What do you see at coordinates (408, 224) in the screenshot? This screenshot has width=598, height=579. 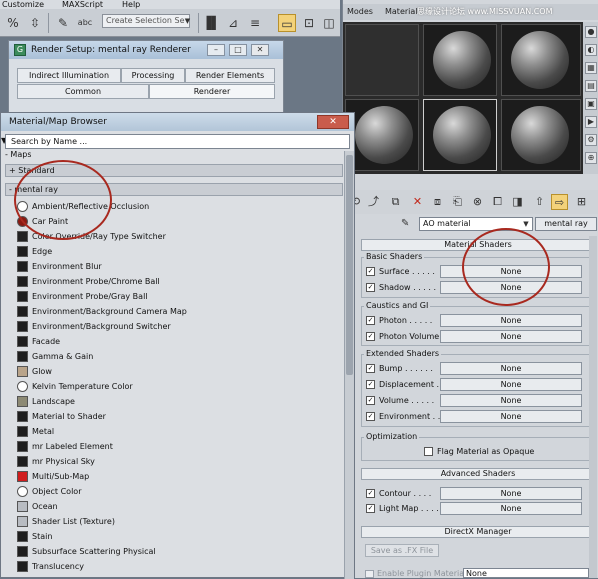 I see `eyedropper-icon: ✎` at bounding box center [408, 224].